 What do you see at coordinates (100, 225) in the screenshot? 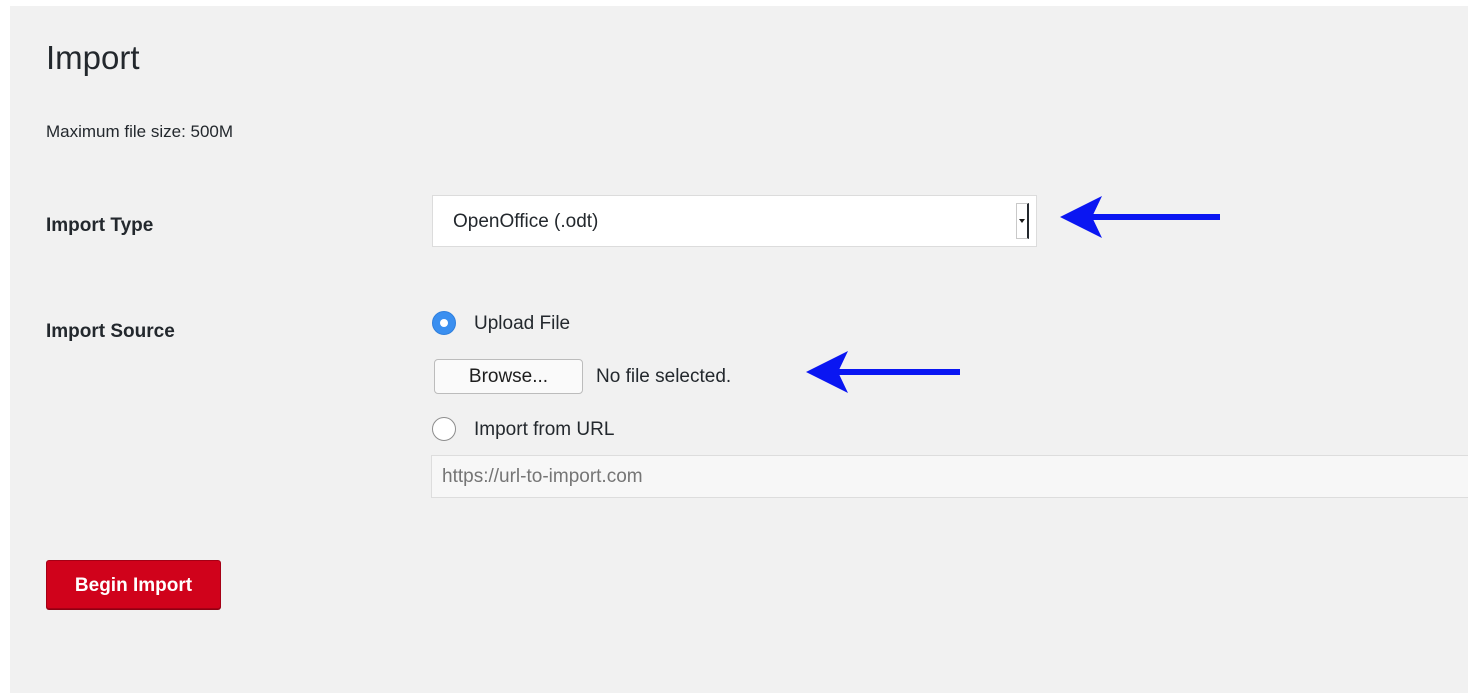
I see `import-type-label: Import Type` at bounding box center [100, 225].